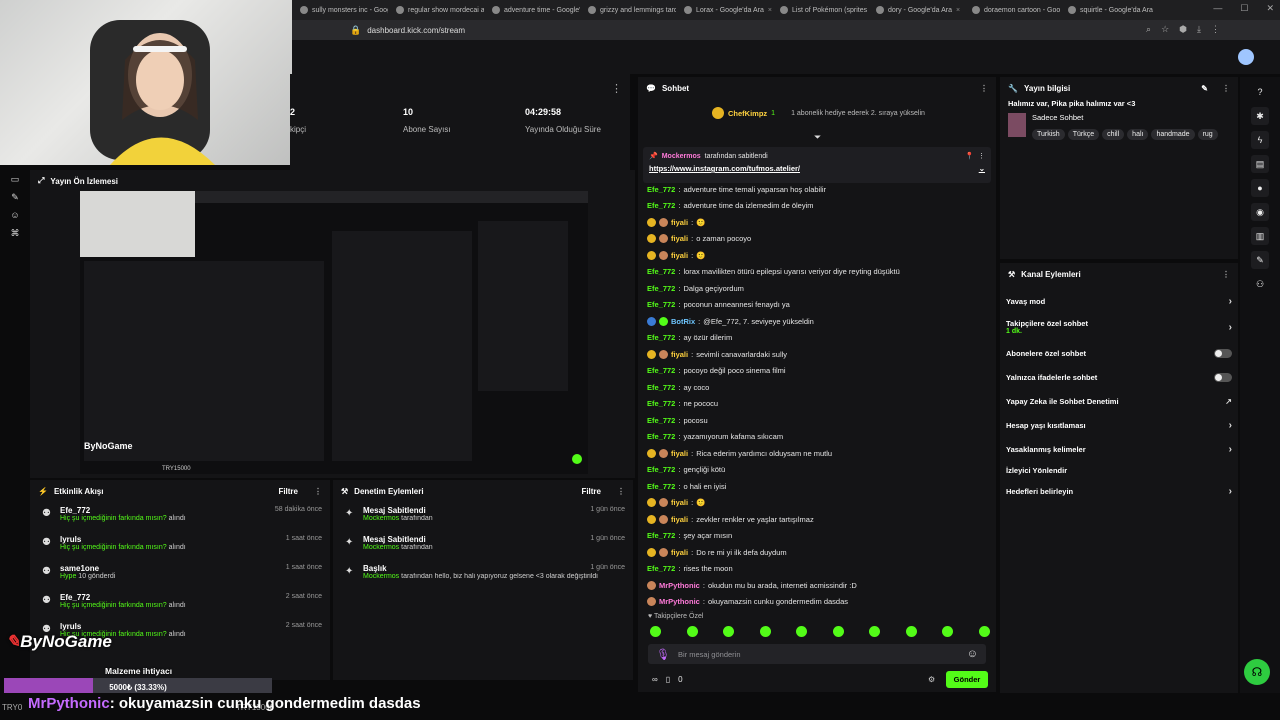 The width and height of the screenshot is (1280, 720). Describe the element at coordinates (1119, 449) in the screenshot. I see `banned-words-row: Yasaklanmış kelimeler ›` at that location.